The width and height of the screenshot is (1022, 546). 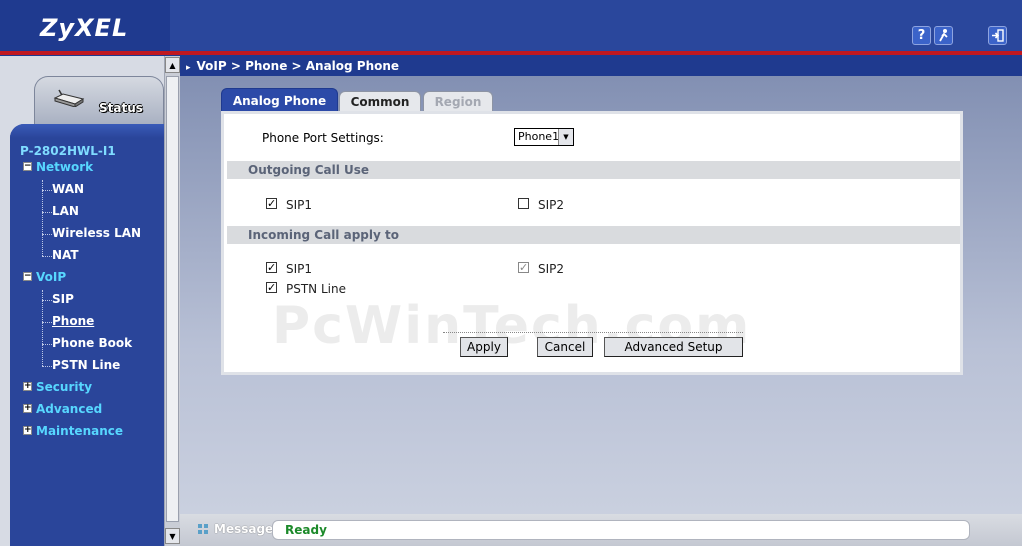 I want to click on header-bar: ZyXEL ?, so click(x=511, y=28).